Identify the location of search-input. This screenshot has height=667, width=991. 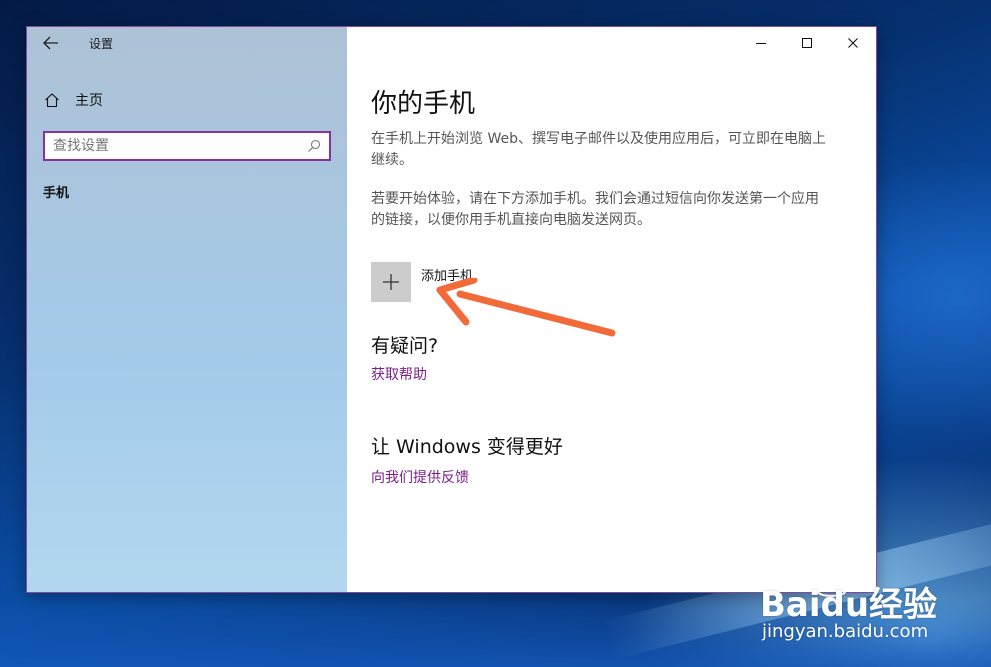
(174, 146).